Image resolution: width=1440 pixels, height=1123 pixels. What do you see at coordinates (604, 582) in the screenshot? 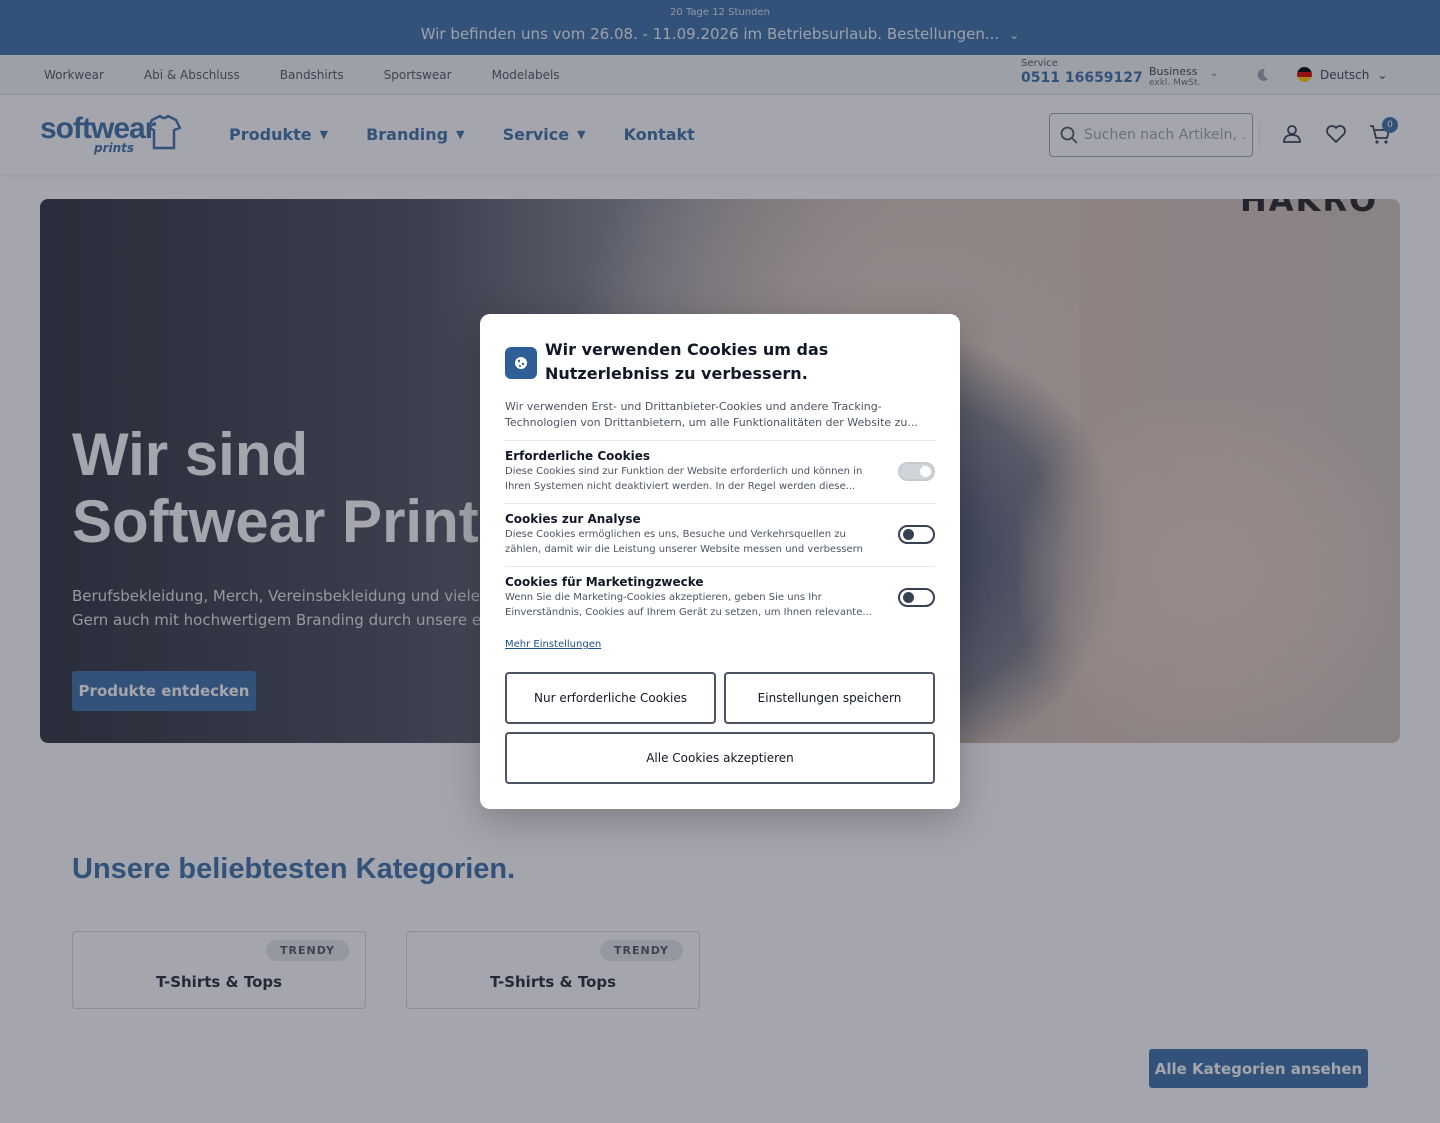
I see `marketing-cookies-title: Cookies für Marketingzwecke` at bounding box center [604, 582].